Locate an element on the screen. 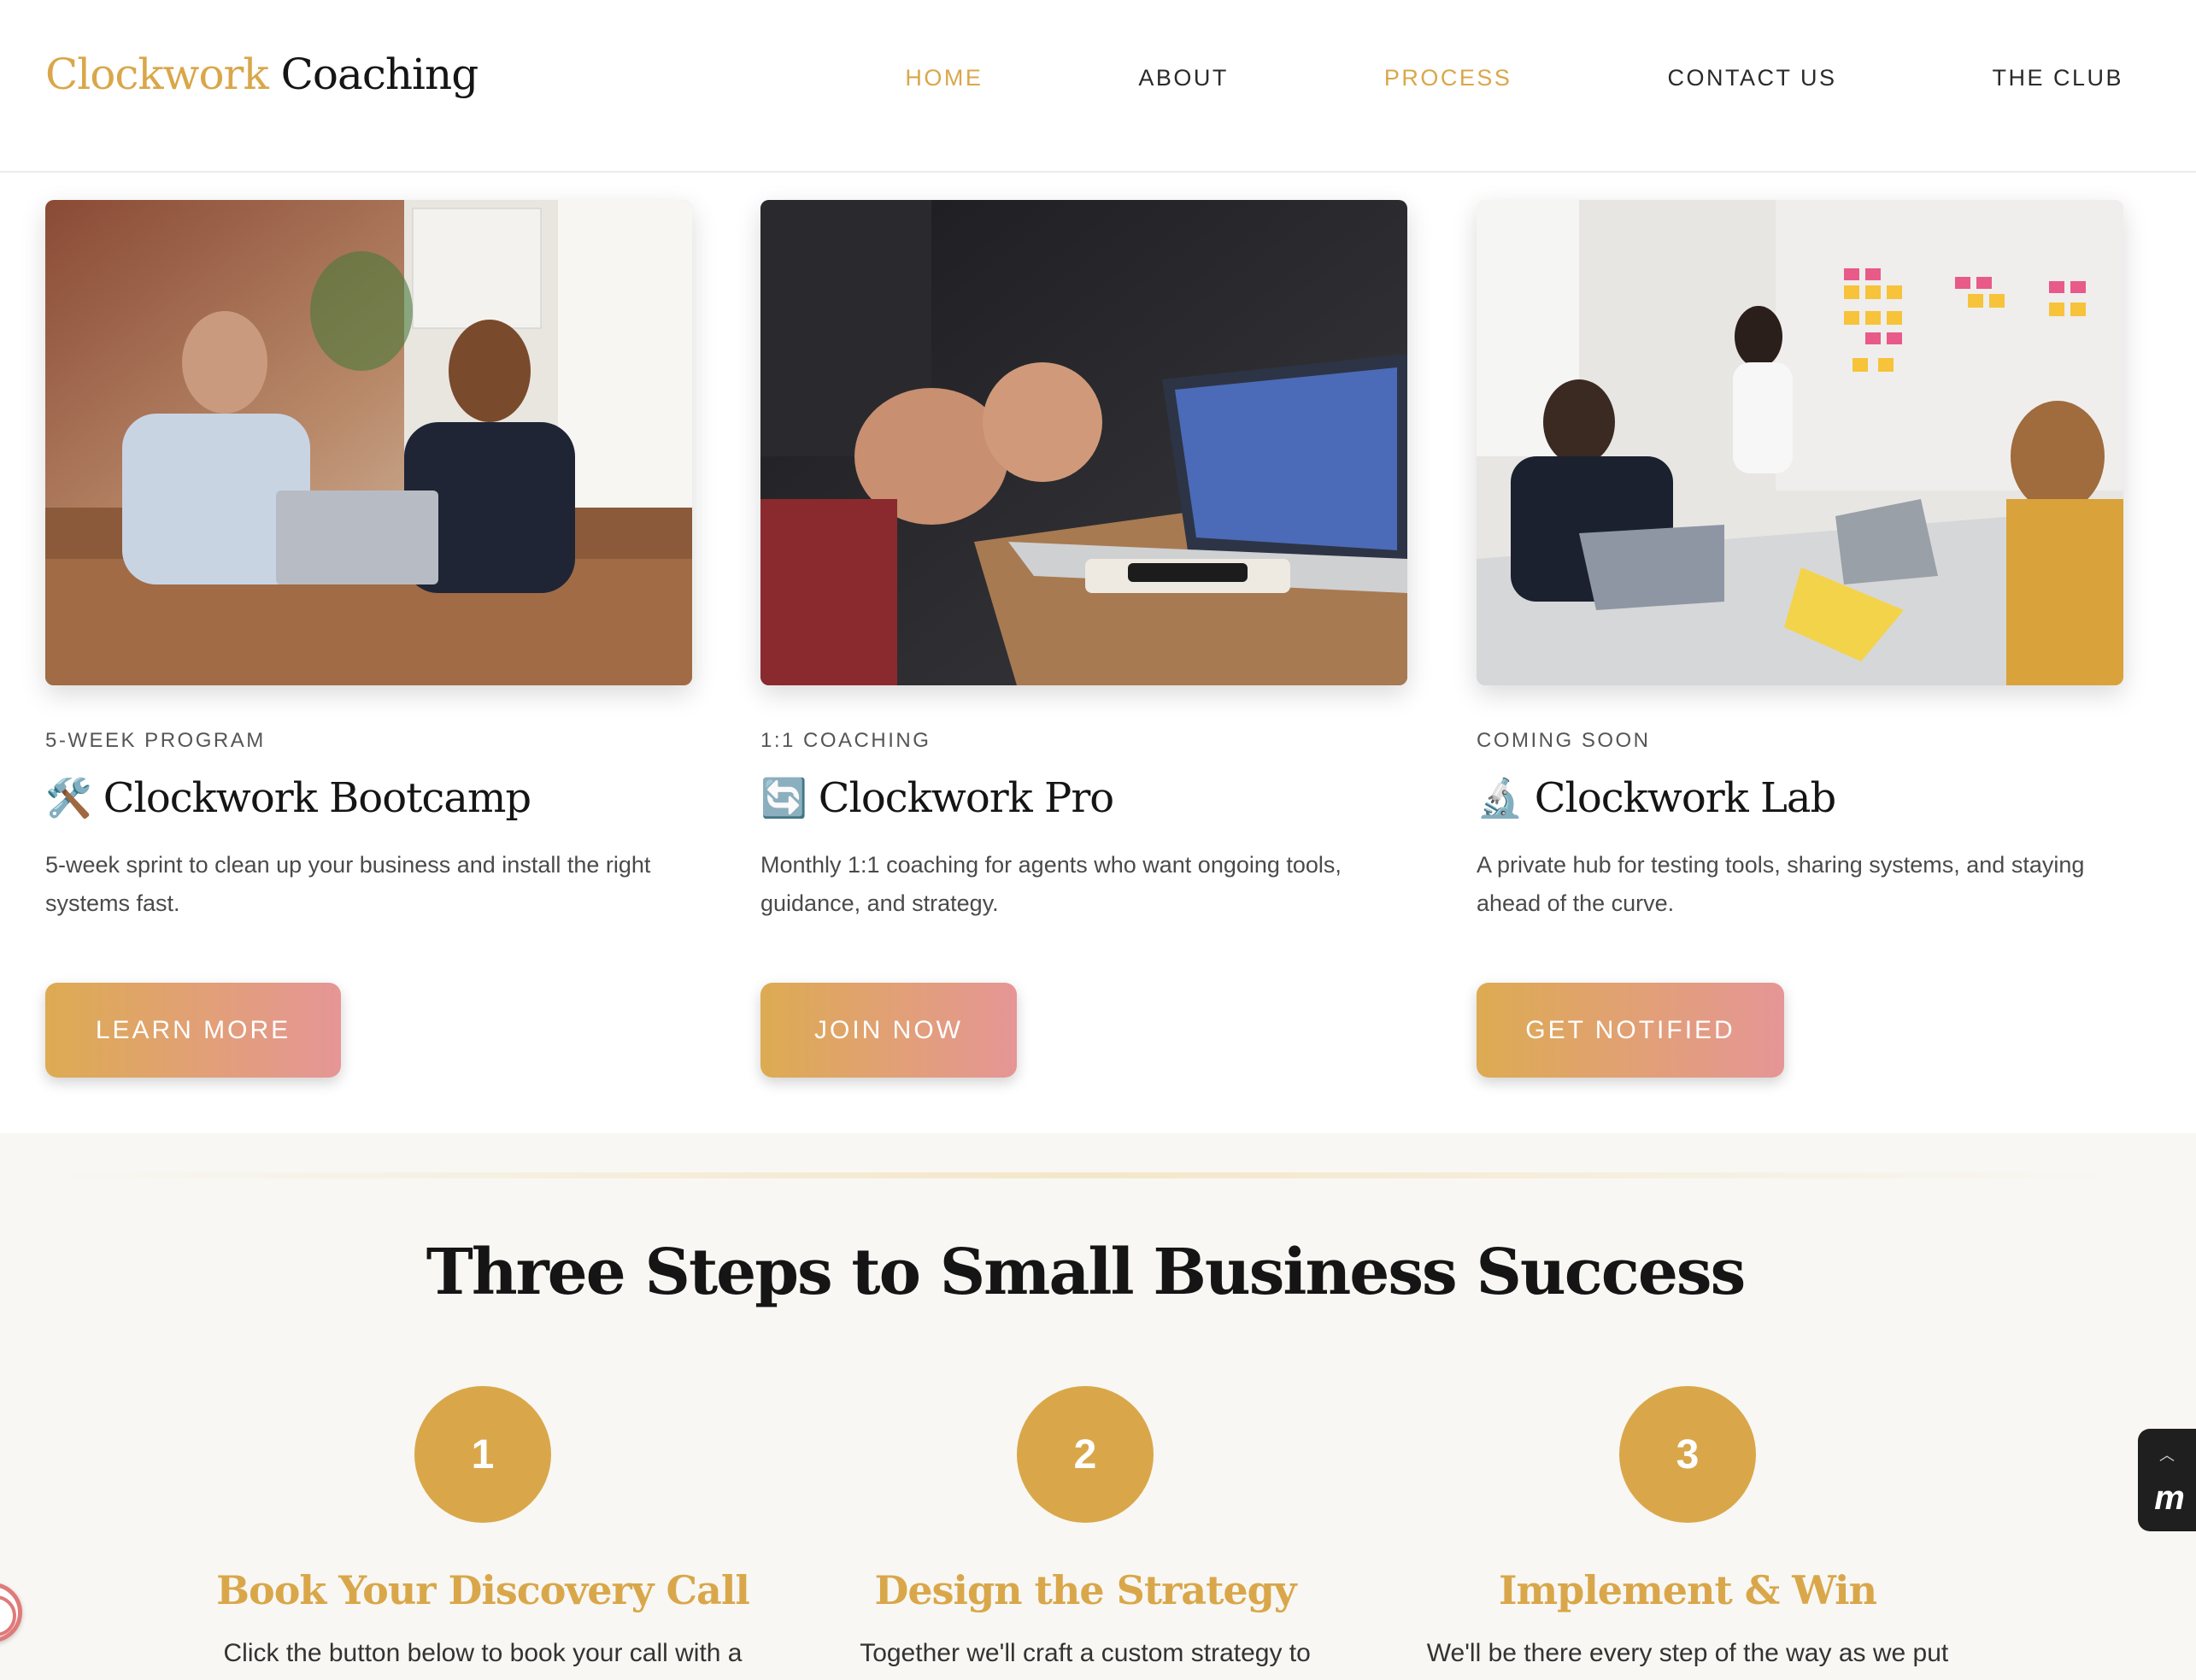  card-title: 🔬 Clockwork Lab is located at coordinates (1800, 798).